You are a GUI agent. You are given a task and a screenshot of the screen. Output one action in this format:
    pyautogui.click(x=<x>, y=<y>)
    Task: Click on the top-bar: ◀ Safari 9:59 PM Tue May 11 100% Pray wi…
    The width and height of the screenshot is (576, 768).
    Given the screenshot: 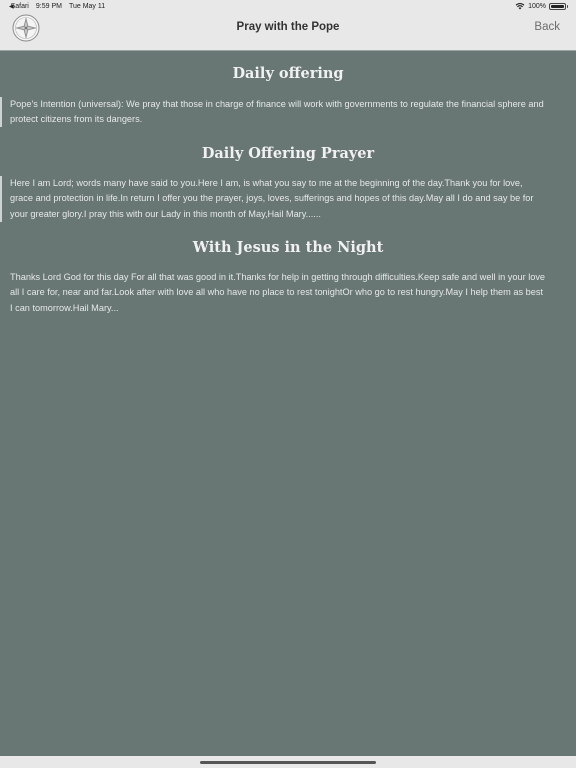 What is the action you would take?
    pyautogui.click(x=288, y=25)
    